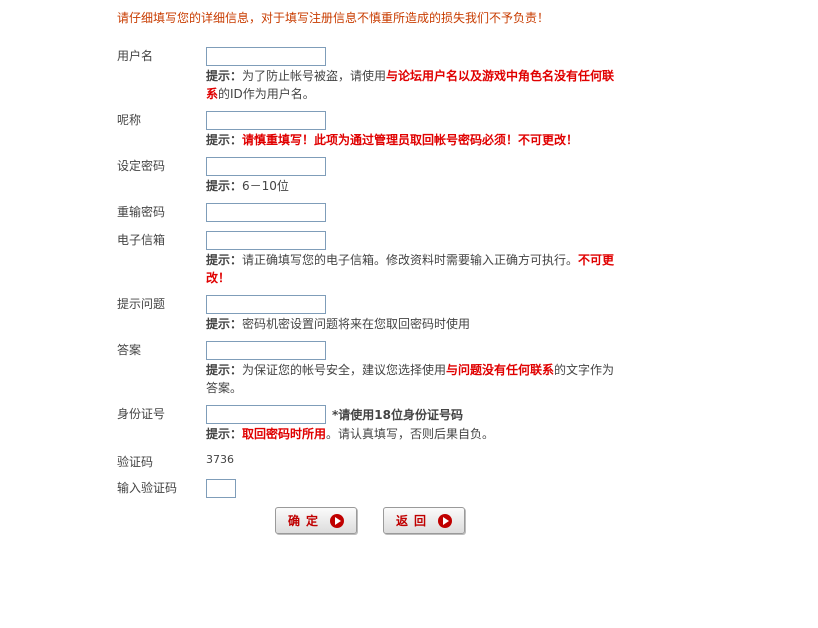 Image resolution: width=818 pixels, height=628 pixels. I want to click on confirm-button: 确定, so click(316, 520).